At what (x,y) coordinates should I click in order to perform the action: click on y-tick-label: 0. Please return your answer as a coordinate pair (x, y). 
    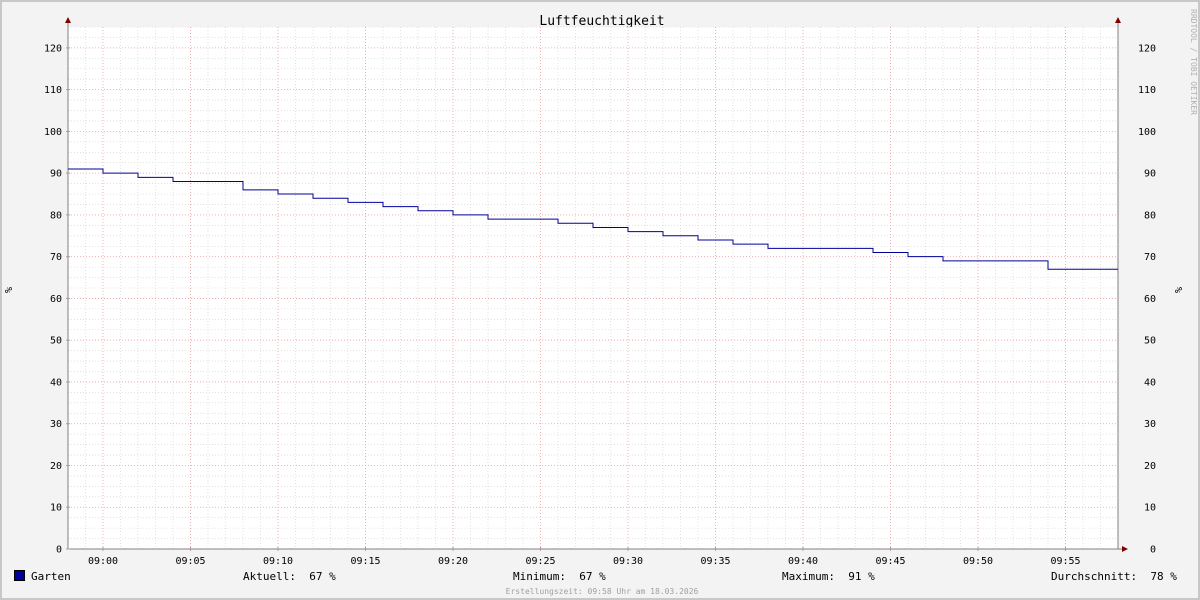
    Looking at the image, I should click on (59, 550).